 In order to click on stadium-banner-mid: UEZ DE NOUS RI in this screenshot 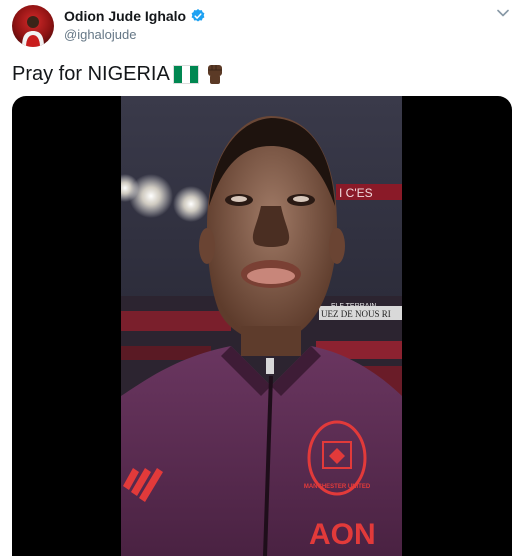, I will do `click(356, 314)`.